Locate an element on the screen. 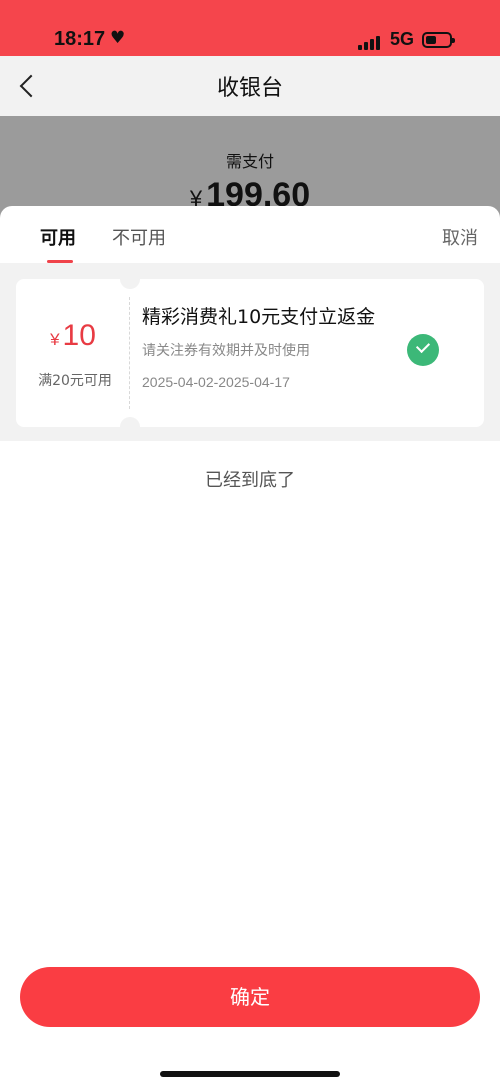 This screenshot has height=1088, width=500. home-indicator is located at coordinates (250, 1074).